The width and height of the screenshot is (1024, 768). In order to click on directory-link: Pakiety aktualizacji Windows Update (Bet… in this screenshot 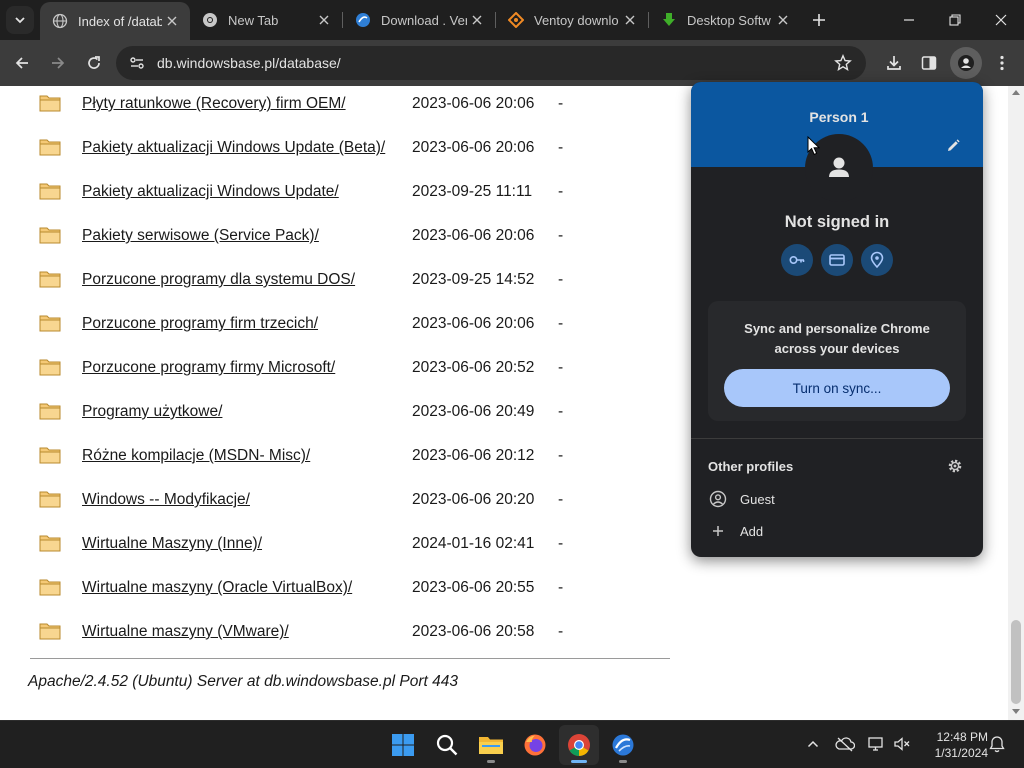, I will do `click(233, 148)`.